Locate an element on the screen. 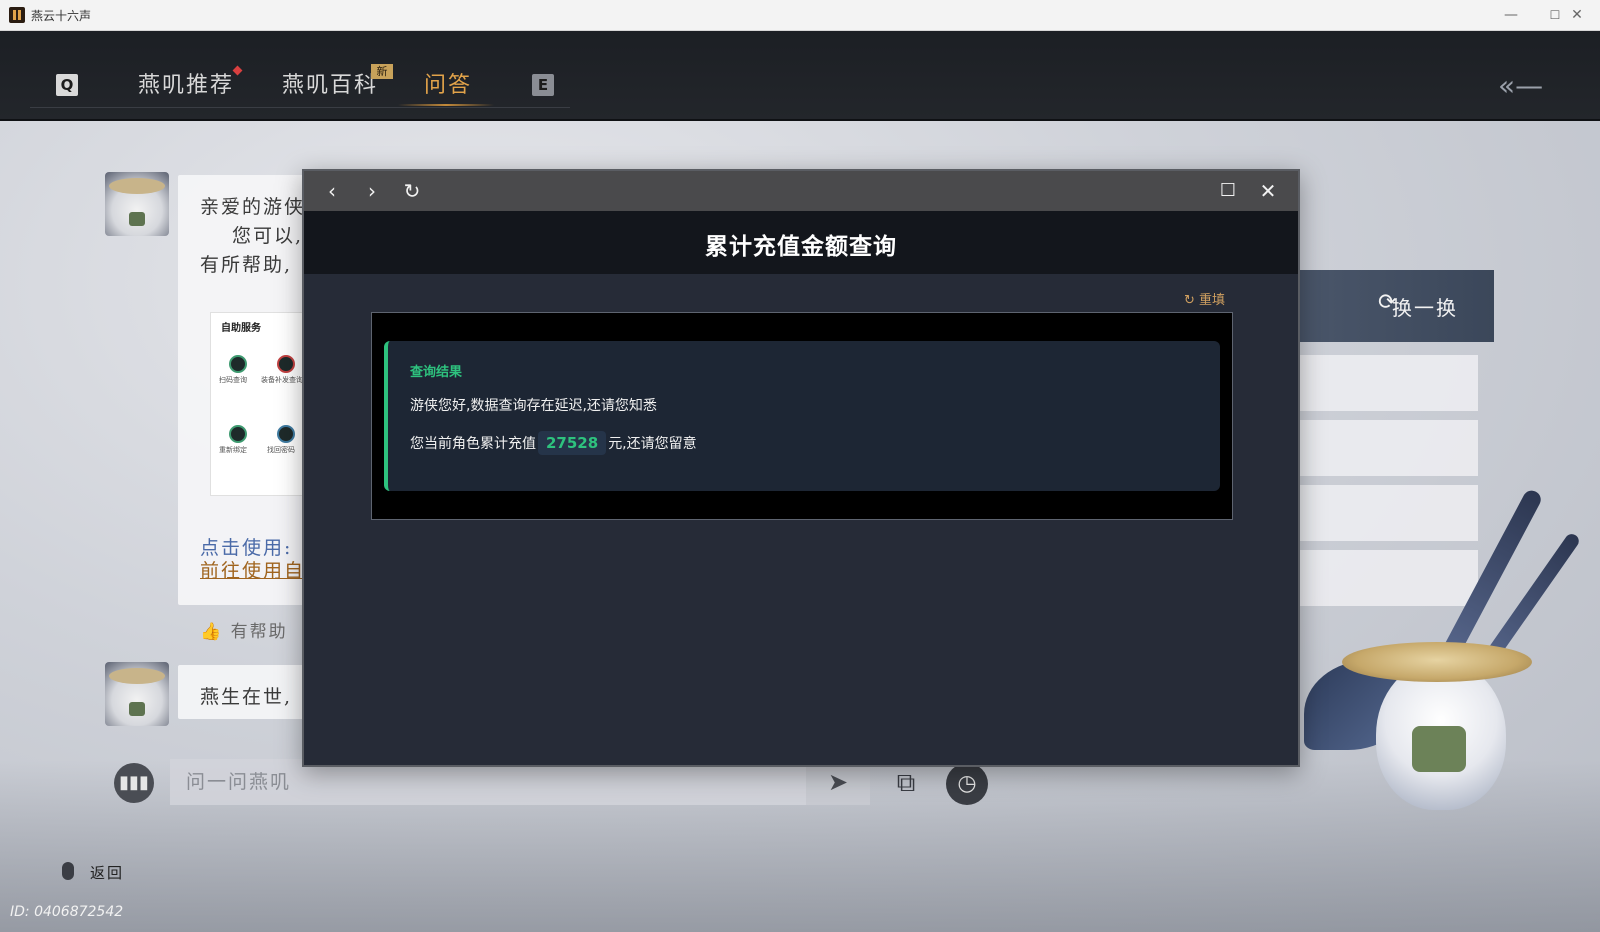 This screenshot has height=932, width=1600. scan-query-icon is located at coordinates (238, 364).